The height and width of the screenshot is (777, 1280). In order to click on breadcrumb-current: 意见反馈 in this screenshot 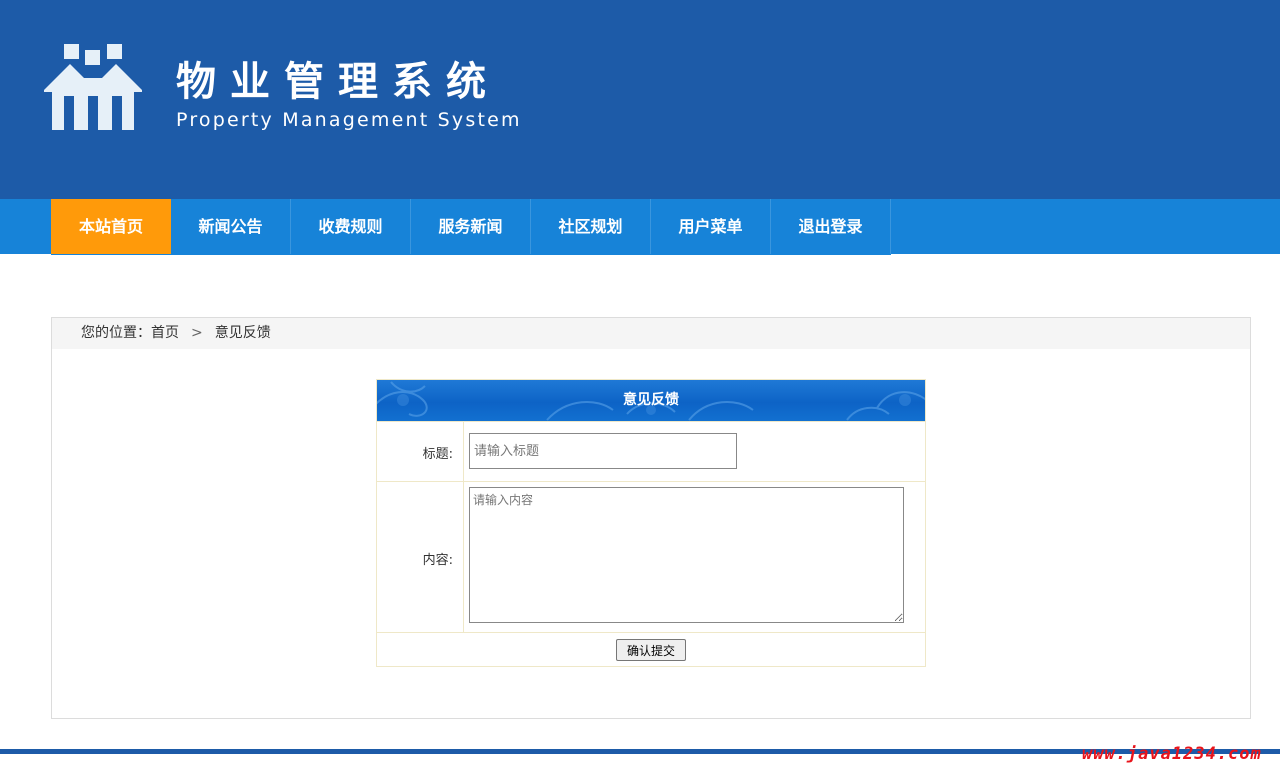, I will do `click(242, 333)`.